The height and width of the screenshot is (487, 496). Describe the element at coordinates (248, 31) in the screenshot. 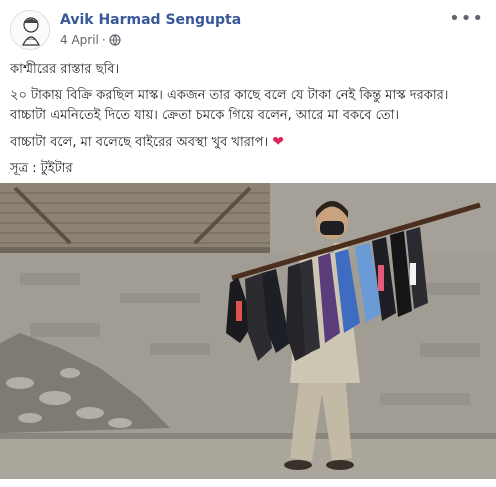

I see `post-header: Avik Harmad Sengupta 4 April · •••` at that location.